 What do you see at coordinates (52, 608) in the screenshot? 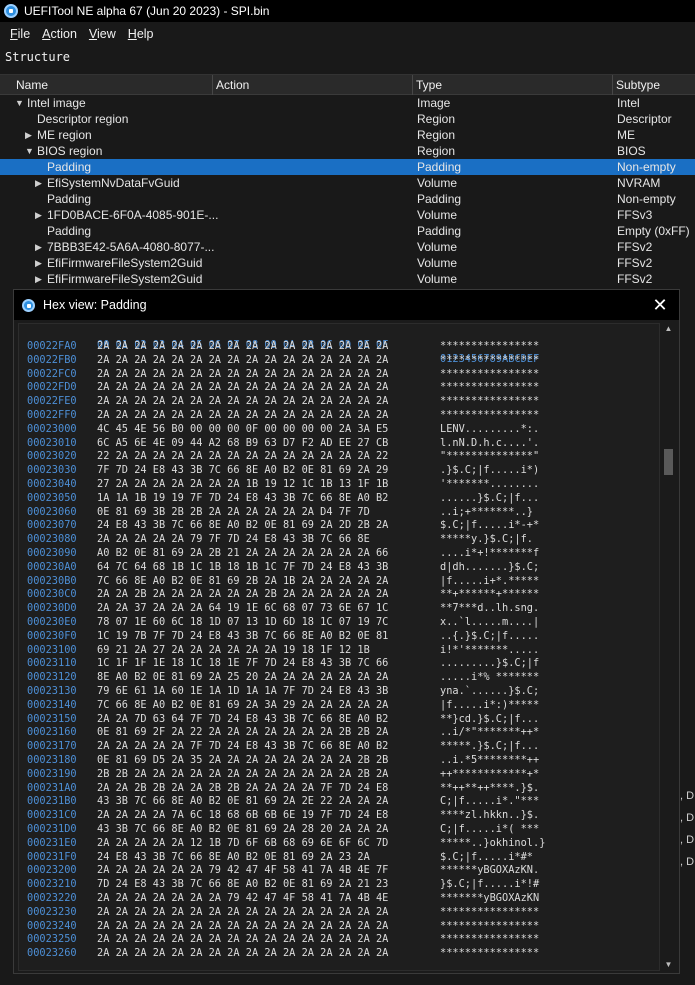
I see `hex-offset: 000230D0` at bounding box center [52, 608].